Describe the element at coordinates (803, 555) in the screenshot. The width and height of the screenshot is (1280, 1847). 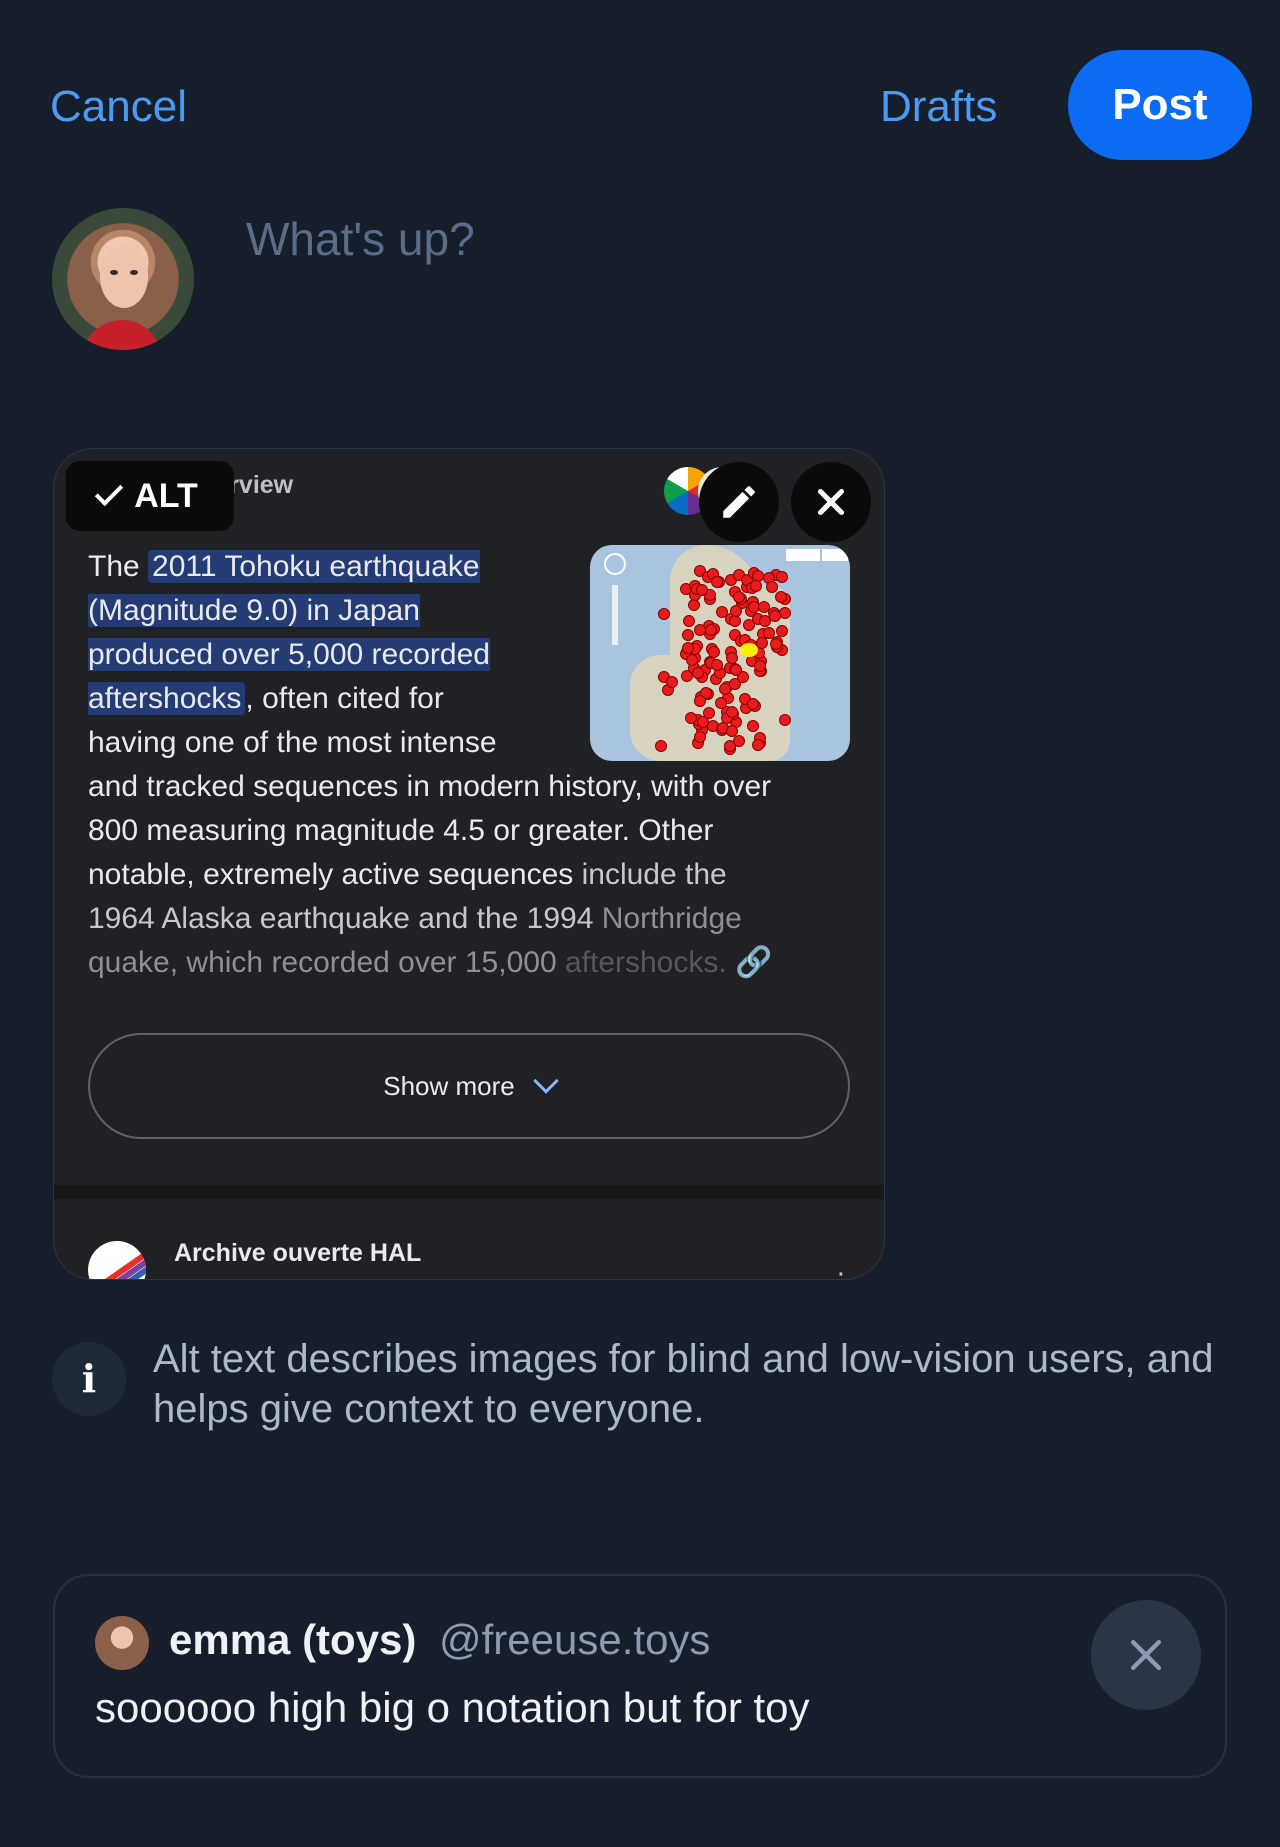
I see `map-type-button` at that location.